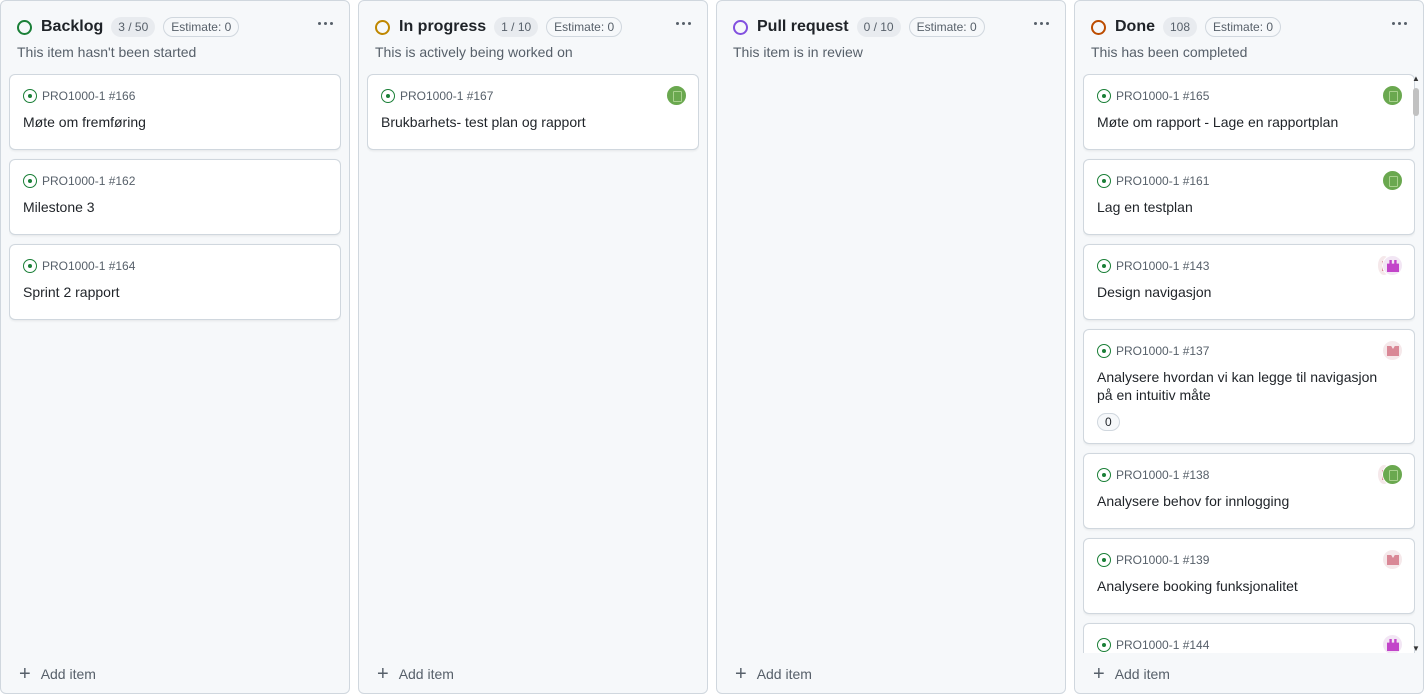  What do you see at coordinates (803, 26) in the screenshot?
I see `column-title: Pull request` at bounding box center [803, 26].